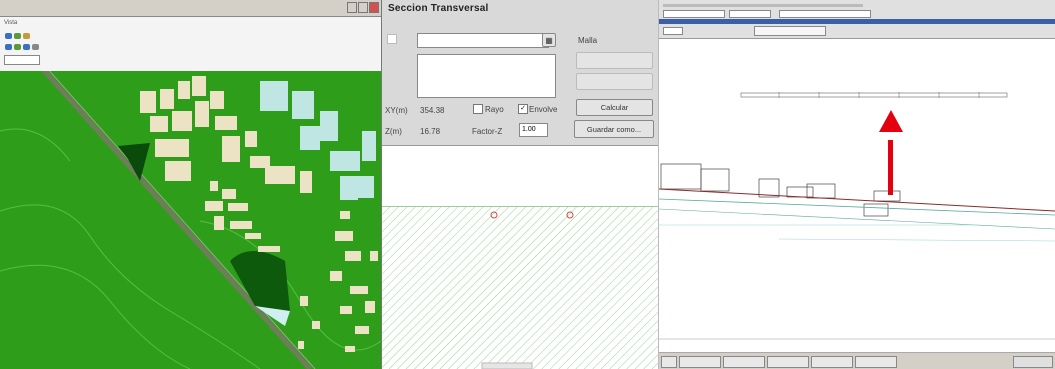 The height and width of the screenshot is (369, 1055). What do you see at coordinates (483, 40) in the screenshot?
I see `section-name-field` at bounding box center [483, 40].